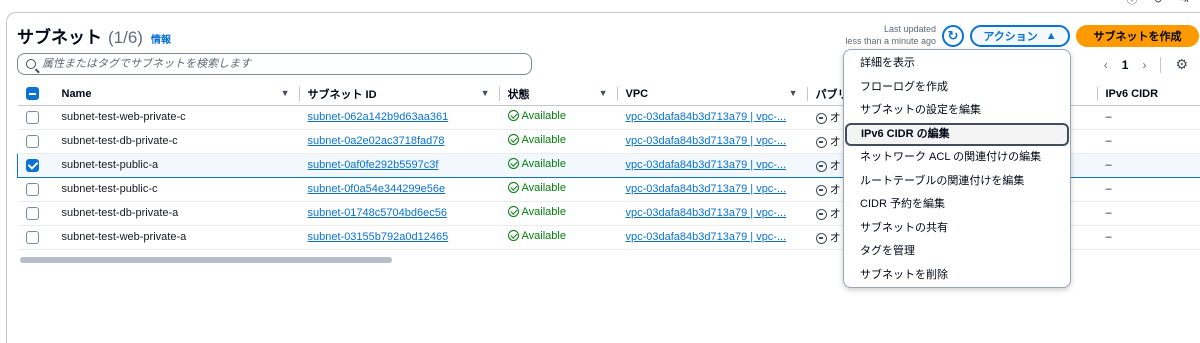  I want to click on column-header-ipv6-cidr: IPv6 CIDR, so click(1148, 94).